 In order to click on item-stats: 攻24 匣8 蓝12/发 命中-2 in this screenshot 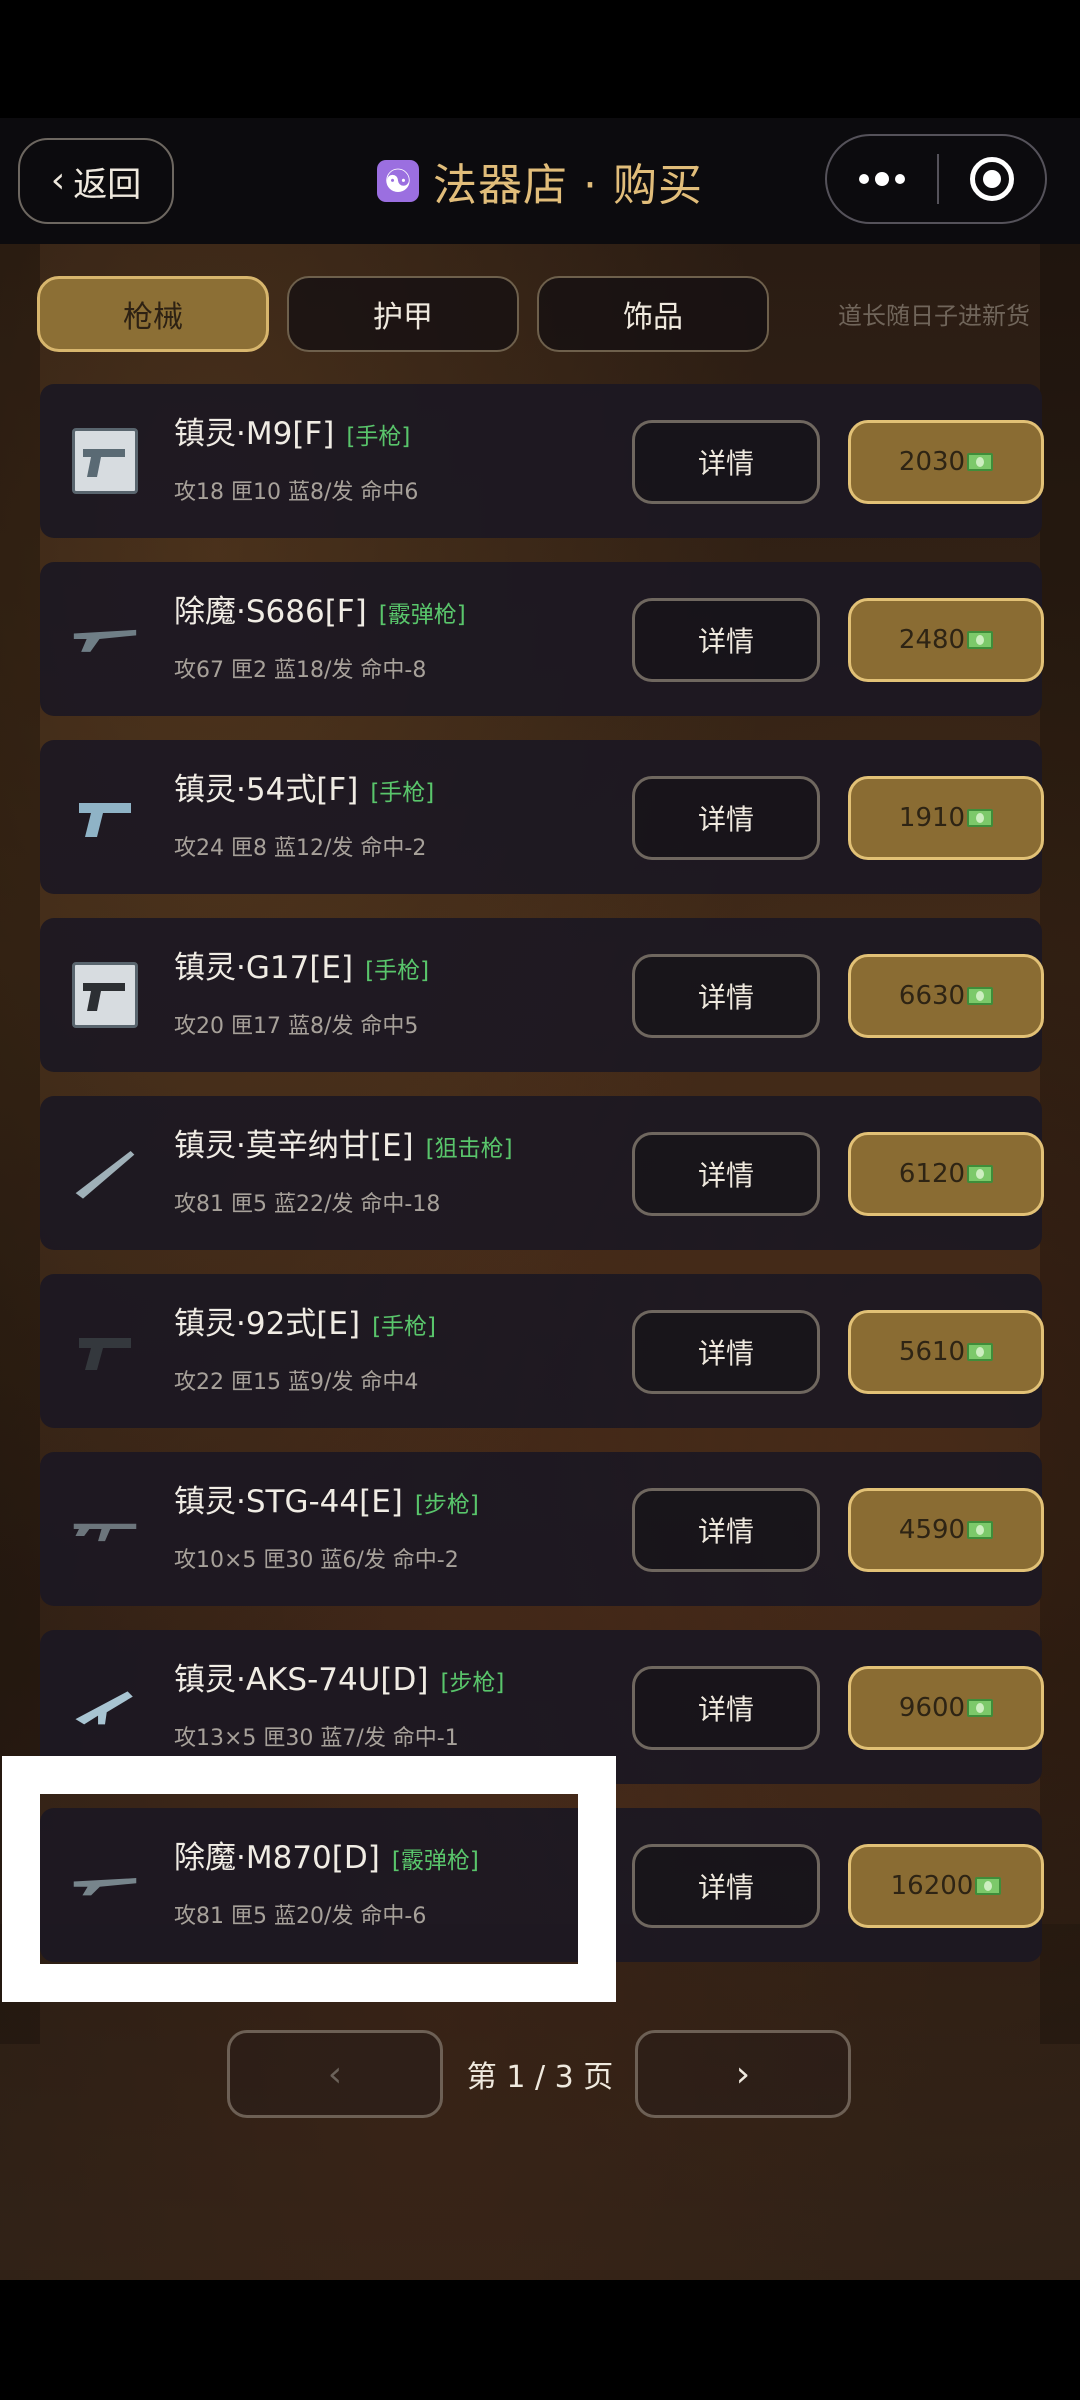, I will do `click(300, 848)`.